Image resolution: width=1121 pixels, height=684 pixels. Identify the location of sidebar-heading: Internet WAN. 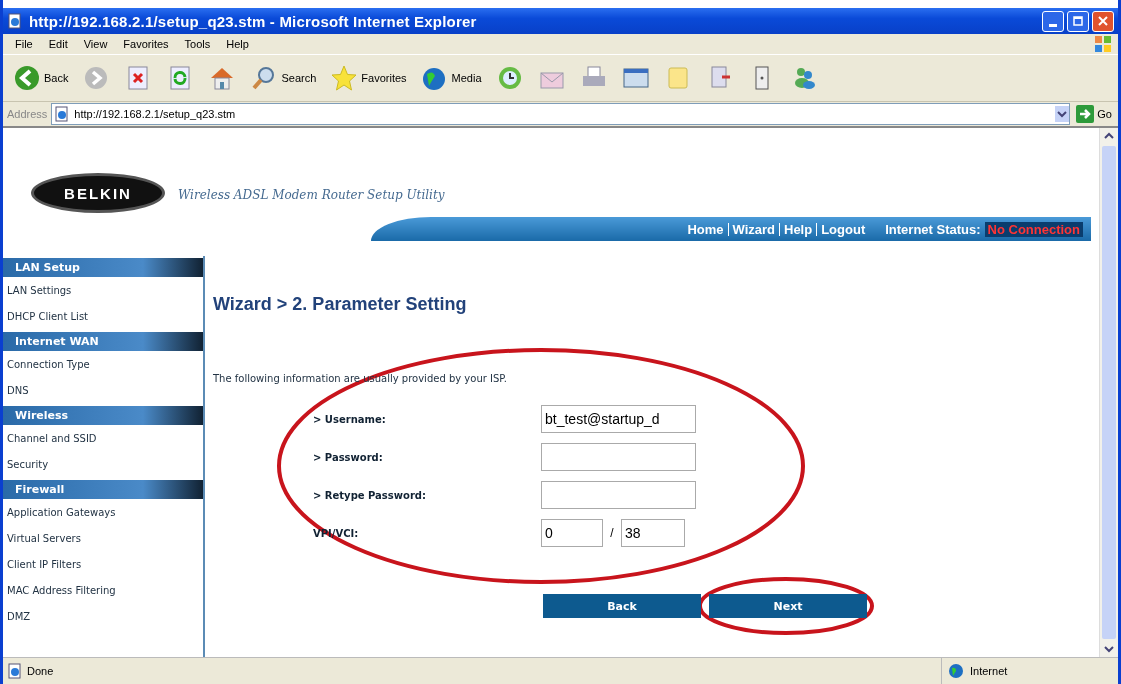
(103, 341).